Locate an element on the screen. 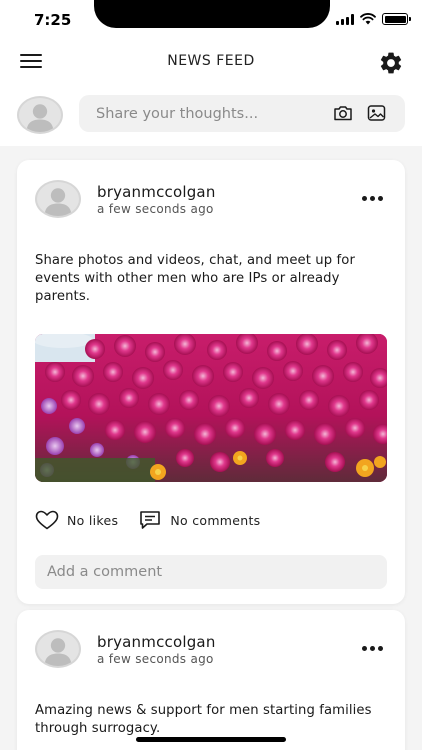 The image size is (422, 750). status-time: 7:25 is located at coordinates (53, 20).